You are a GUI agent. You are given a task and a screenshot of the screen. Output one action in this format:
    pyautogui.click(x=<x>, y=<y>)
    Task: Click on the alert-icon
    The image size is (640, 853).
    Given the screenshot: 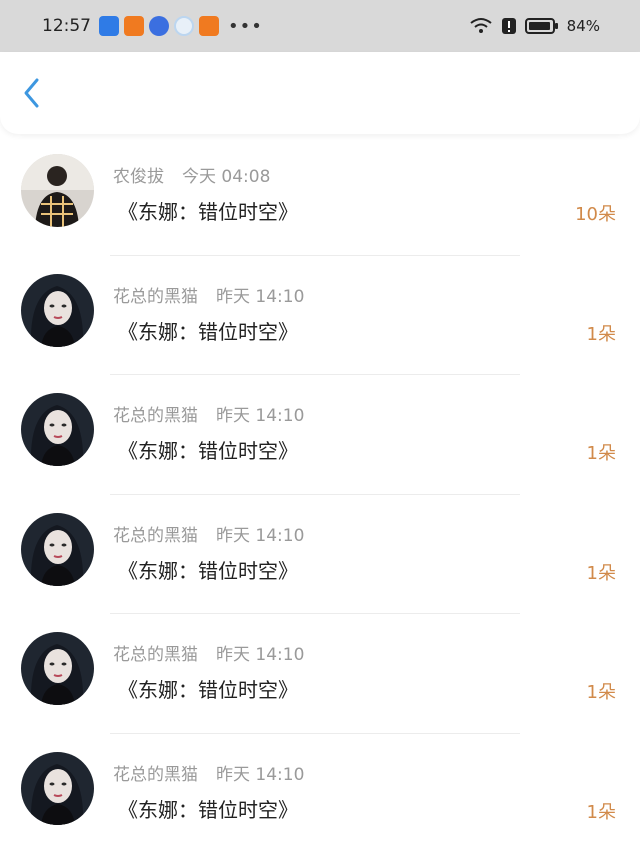 What is the action you would take?
    pyautogui.click(x=509, y=26)
    